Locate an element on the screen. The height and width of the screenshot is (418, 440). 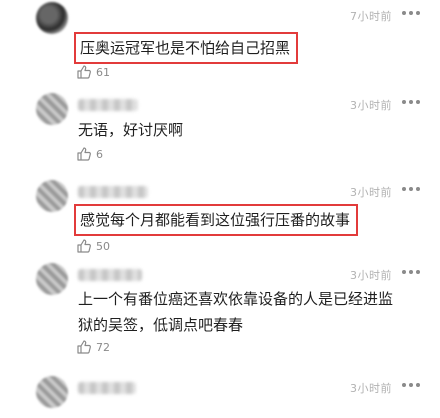
comment-text: 感觉每个月都能看到这位强行压番的故事 is located at coordinates (216, 220).